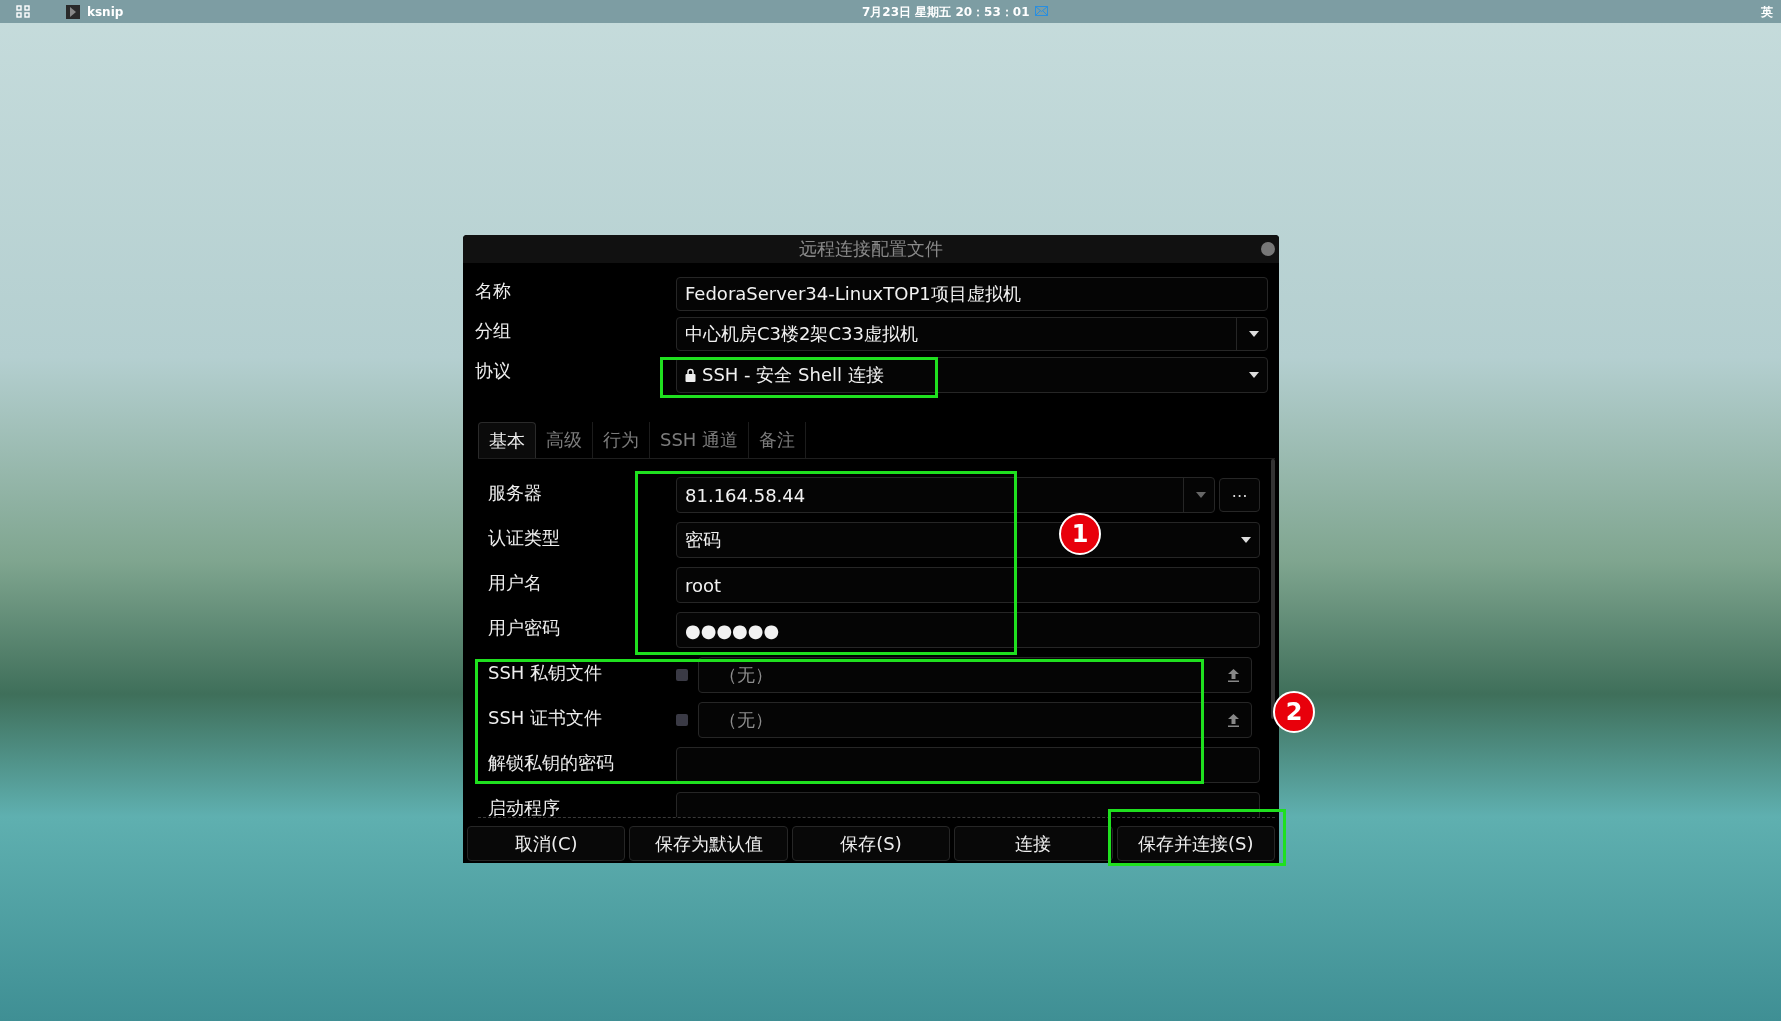 The height and width of the screenshot is (1021, 1781). Describe the element at coordinates (551, 762) in the screenshot. I see `field-label: 解锁私钥的密码` at that location.